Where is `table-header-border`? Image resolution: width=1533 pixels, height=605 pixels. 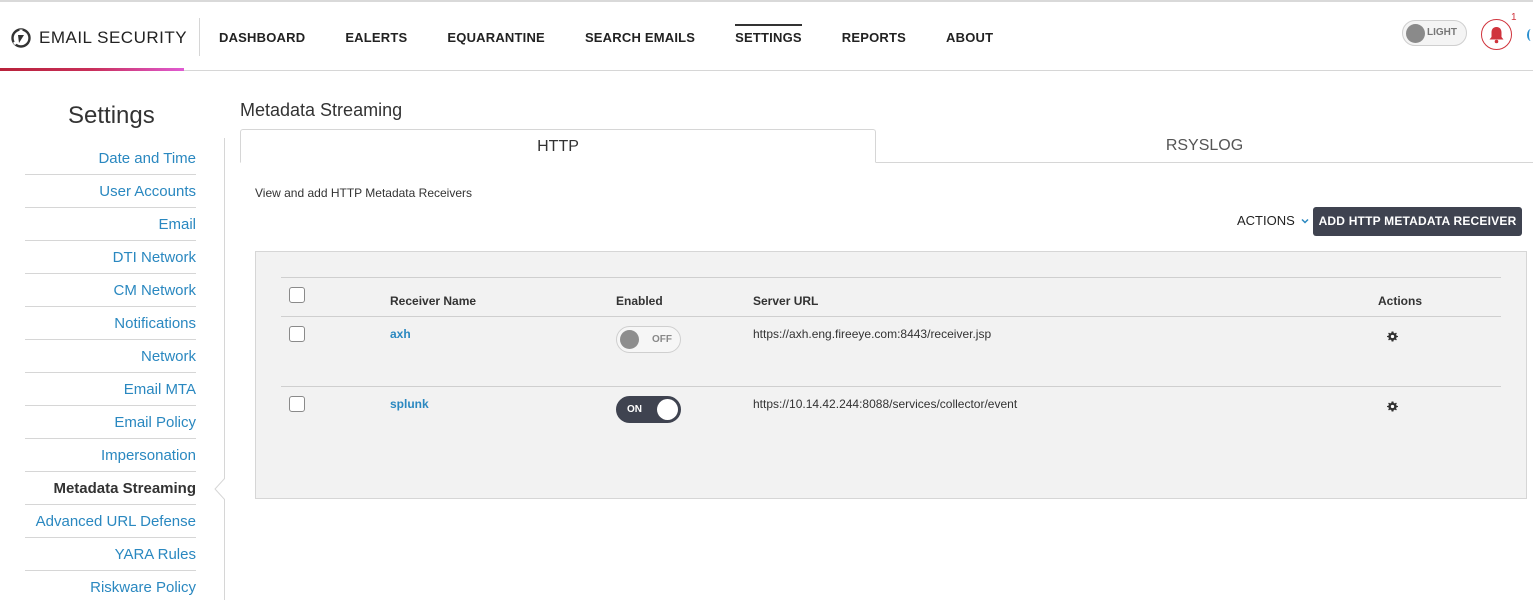 table-header-border is located at coordinates (891, 316).